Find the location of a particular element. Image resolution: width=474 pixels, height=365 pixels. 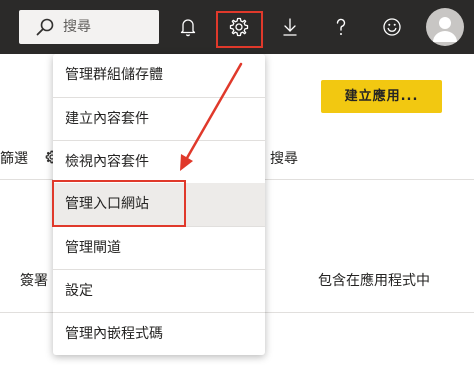

menu-item-create-content-pack: 建立內容套件 is located at coordinates (159, 118).